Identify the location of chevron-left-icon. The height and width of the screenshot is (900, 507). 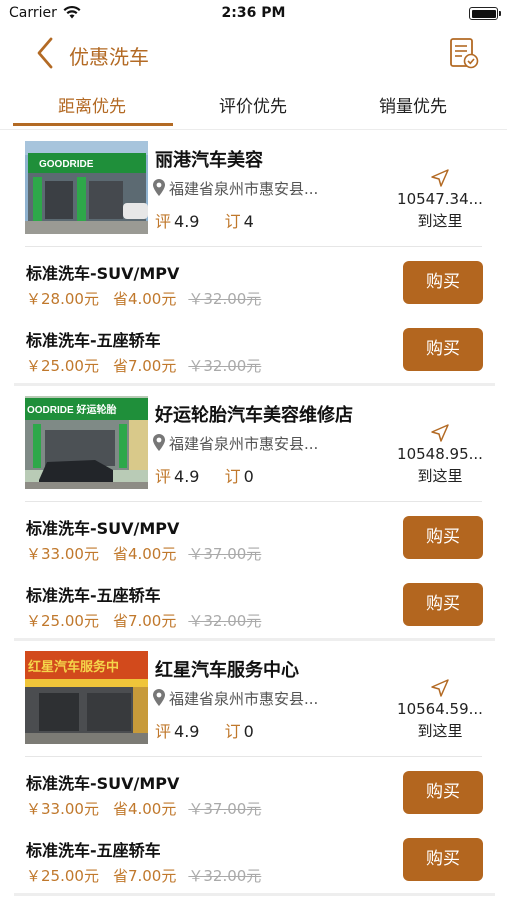
(45, 53).